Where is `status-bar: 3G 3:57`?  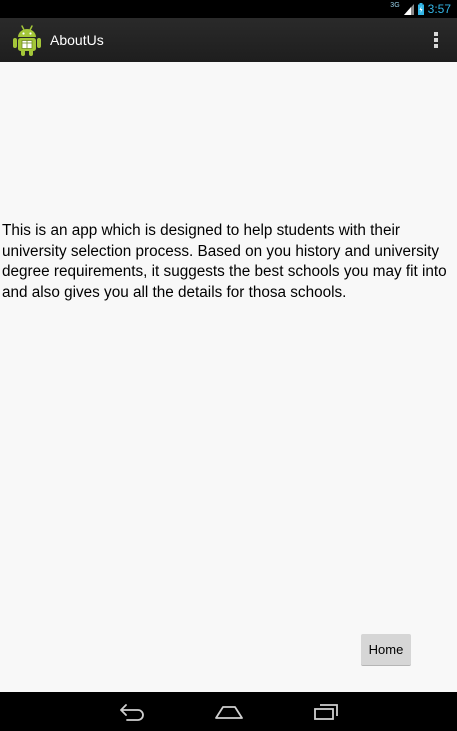 status-bar: 3G 3:57 is located at coordinates (228, 9).